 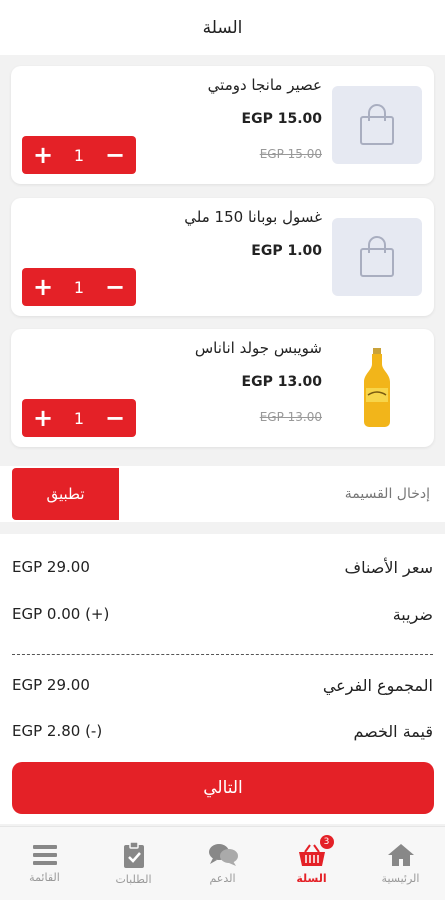 I want to click on product-price: EGP 13.00, so click(x=281, y=382).